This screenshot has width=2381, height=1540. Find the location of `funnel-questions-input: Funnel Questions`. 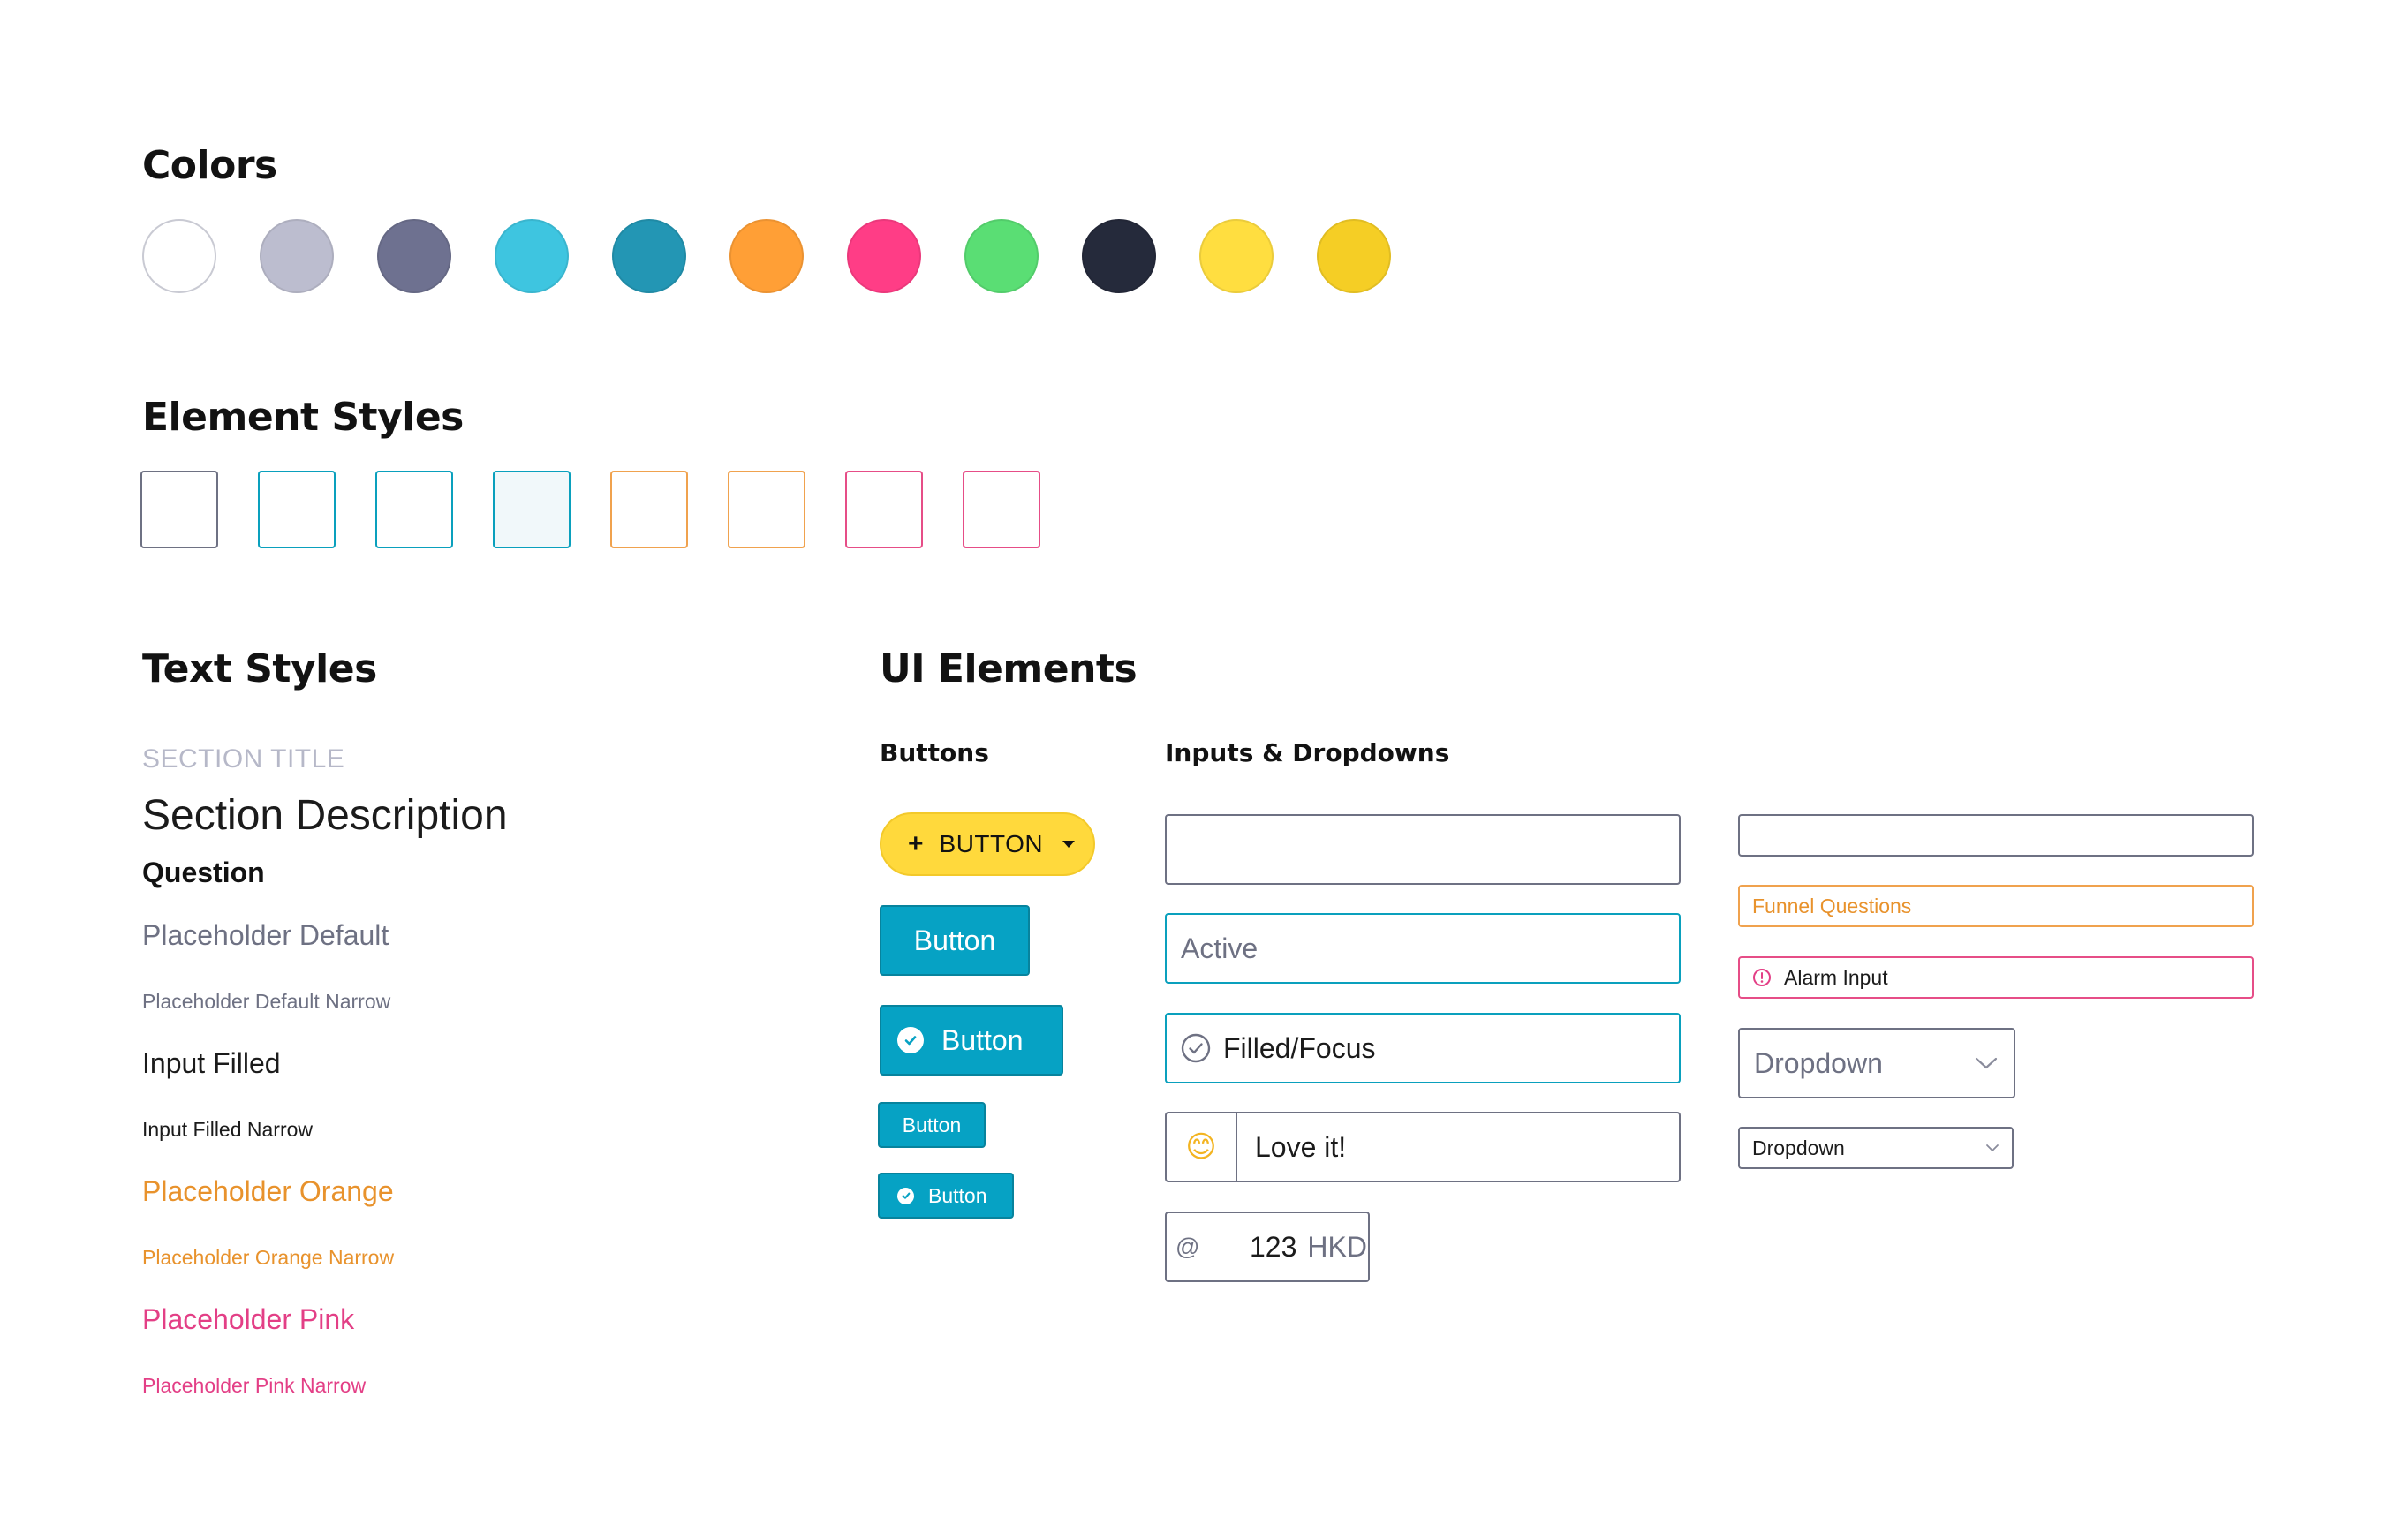

funnel-questions-input: Funnel Questions is located at coordinates (1996, 906).